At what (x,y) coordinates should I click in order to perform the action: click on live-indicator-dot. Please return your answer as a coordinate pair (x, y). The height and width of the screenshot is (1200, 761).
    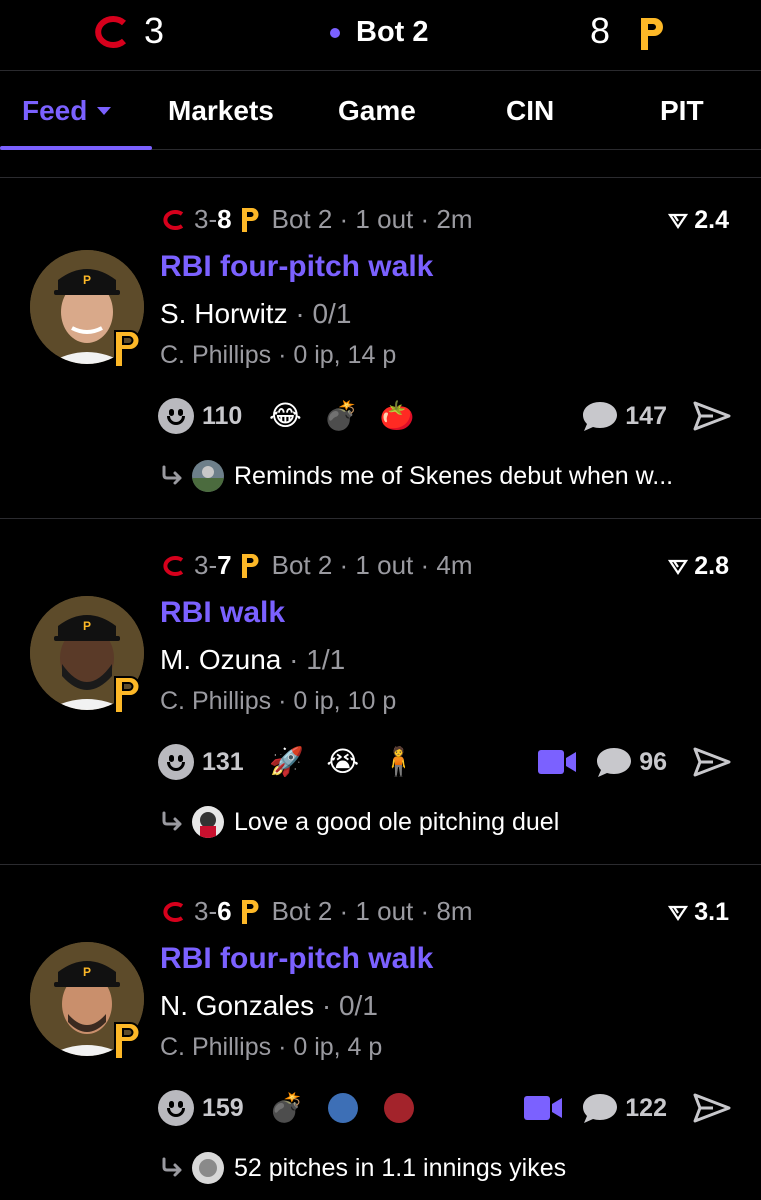
    Looking at the image, I should click on (335, 33).